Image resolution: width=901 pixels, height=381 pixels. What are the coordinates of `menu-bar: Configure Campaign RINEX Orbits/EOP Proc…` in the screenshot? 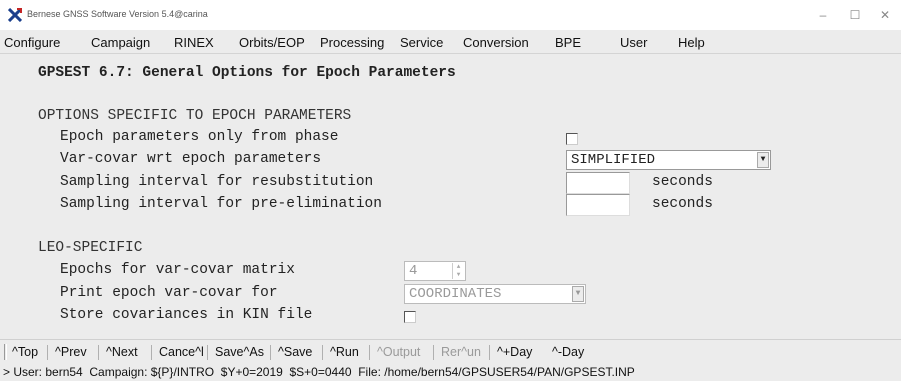 It's located at (450, 42).